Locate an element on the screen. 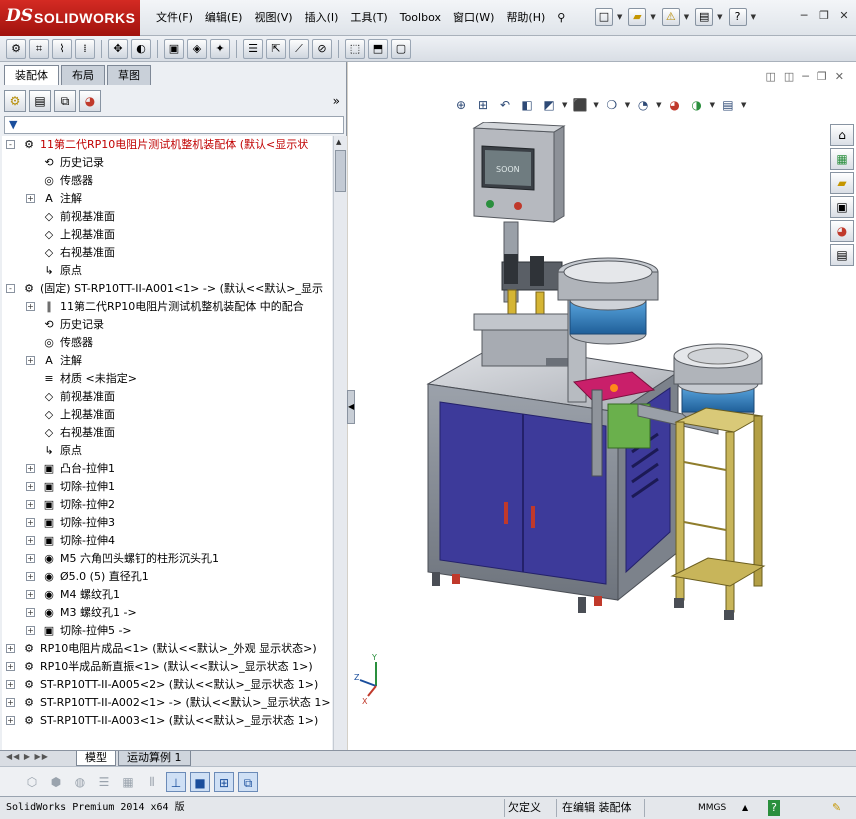 The width and height of the screenshot is (856, 819). open-folder-icon: ▰ is located at coordinates (637, 17).